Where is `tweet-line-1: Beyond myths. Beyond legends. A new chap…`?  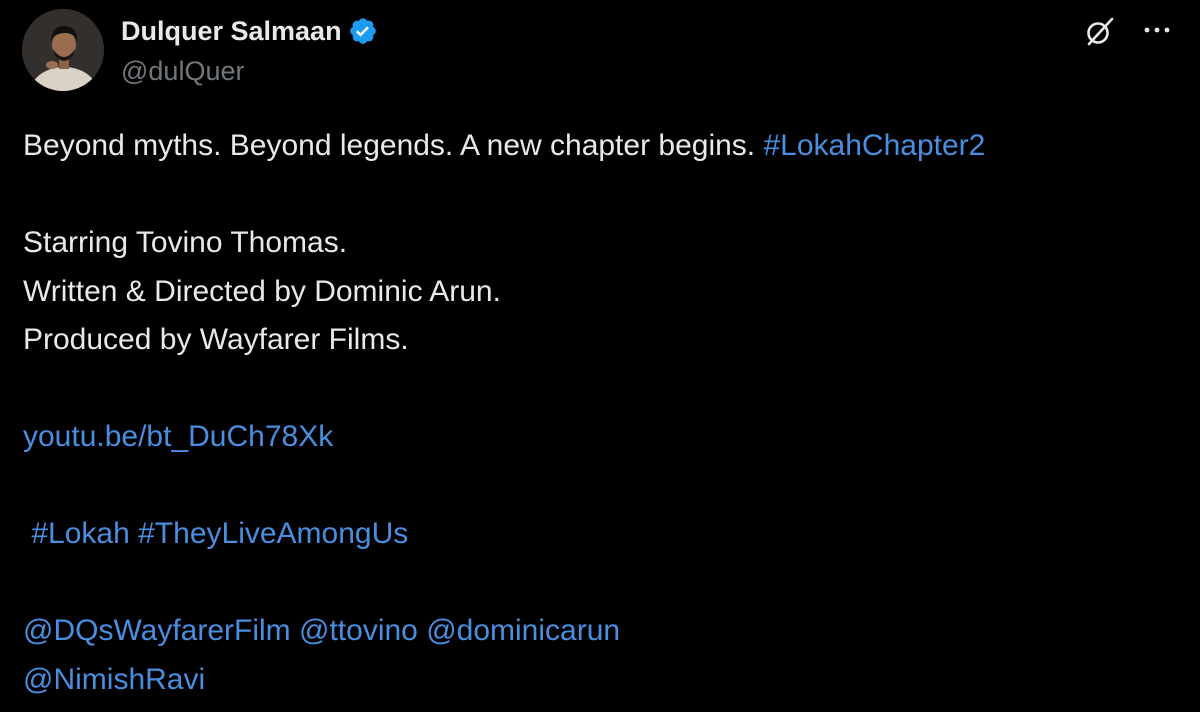
tweet-line-1: Beyond myths. Beyond legends. A new chap… is located at coordinates (603, 146).